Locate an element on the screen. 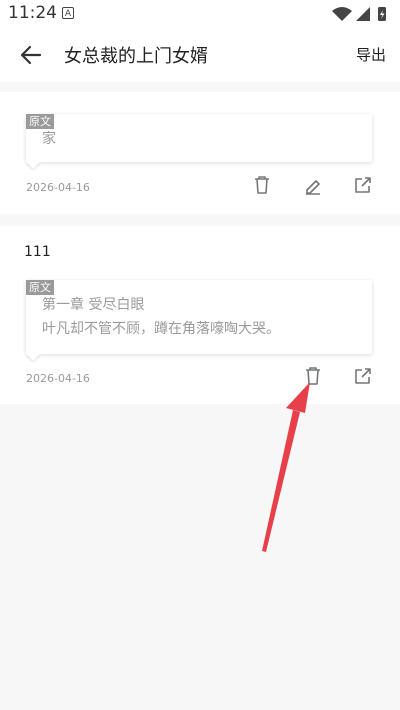  status-bar: 11:24 A is located at coordinates (200, 14).